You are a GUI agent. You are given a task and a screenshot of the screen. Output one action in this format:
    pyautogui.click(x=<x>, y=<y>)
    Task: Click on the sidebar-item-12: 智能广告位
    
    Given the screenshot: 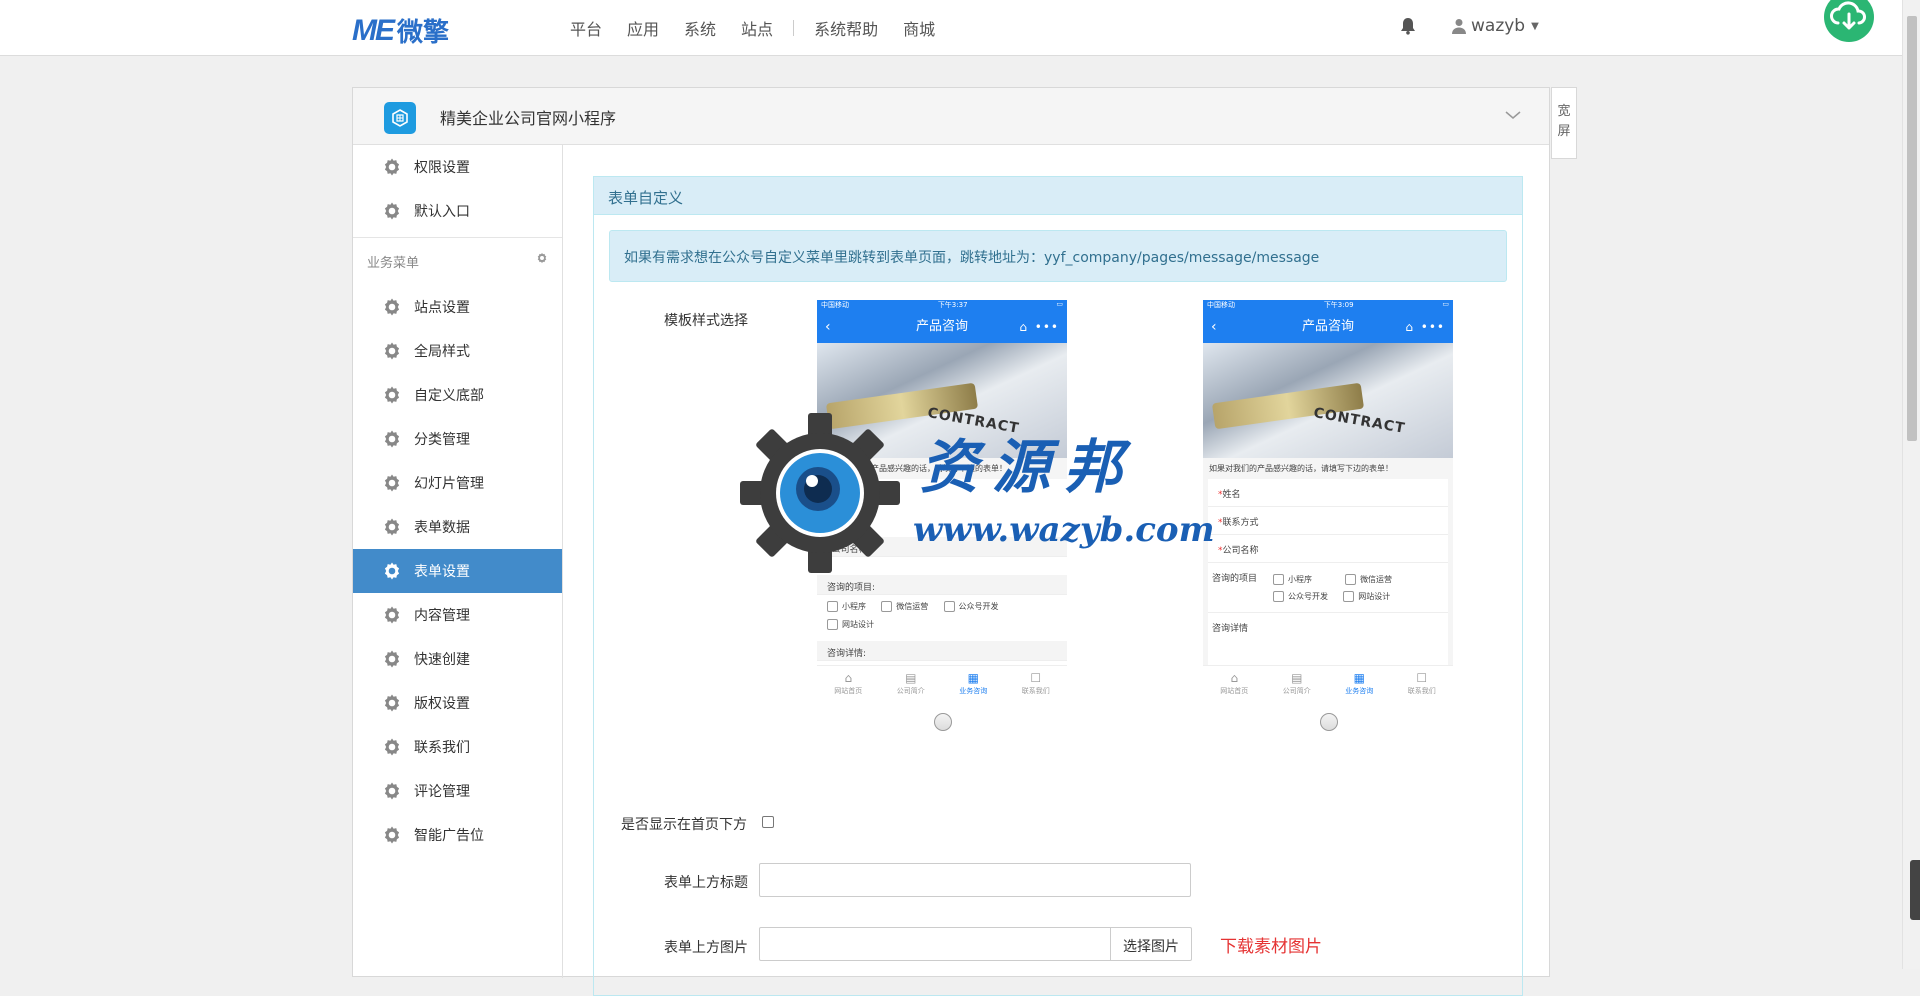 What is the action you would take?
    pyautogui.click(x=457, y=835)
    